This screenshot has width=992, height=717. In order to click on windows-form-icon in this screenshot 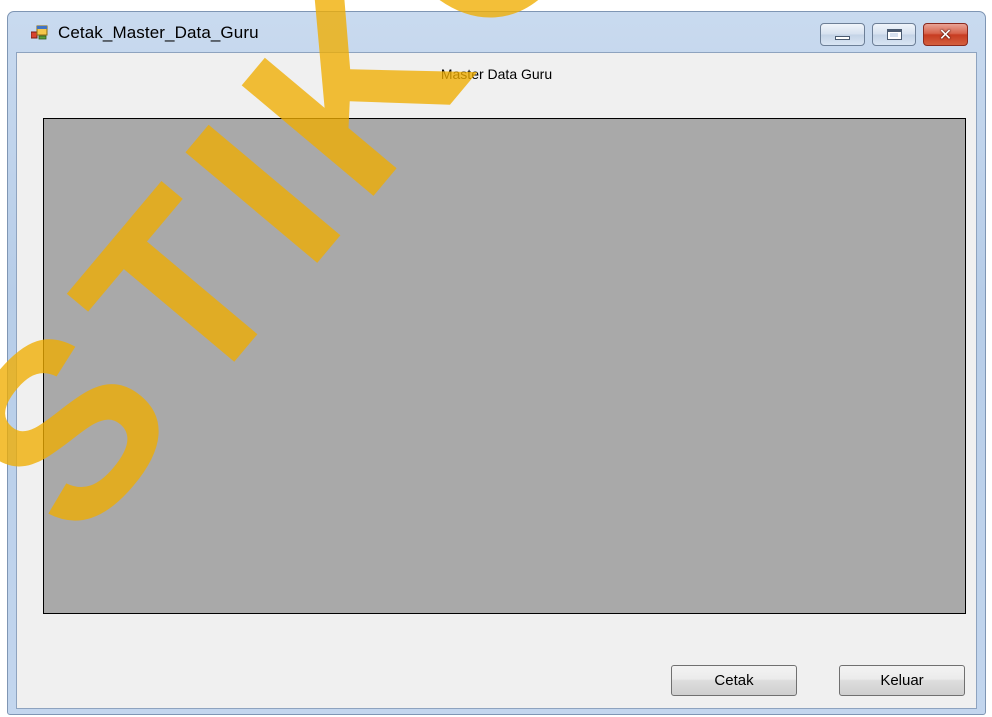, I will do `click(39, 32)`.